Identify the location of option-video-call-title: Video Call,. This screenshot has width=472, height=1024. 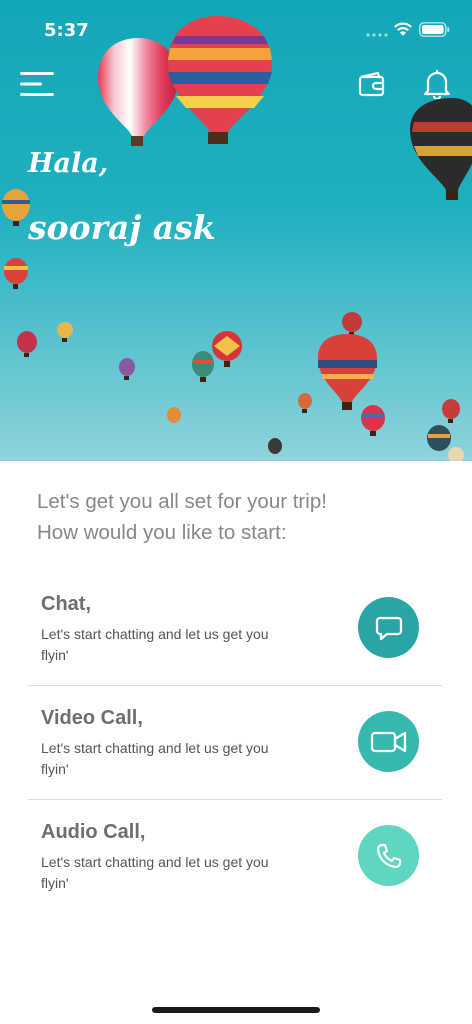
(92, 718).